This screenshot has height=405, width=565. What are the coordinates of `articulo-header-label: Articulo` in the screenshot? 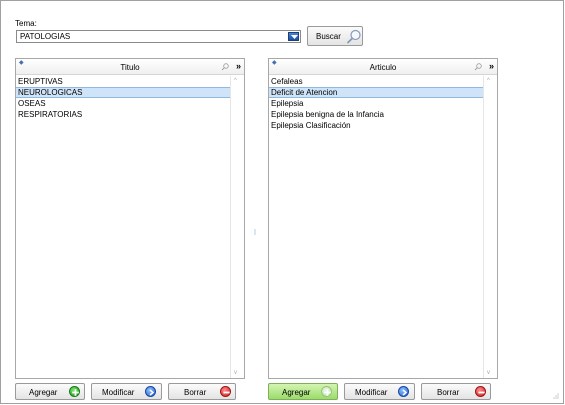 It's located at (383, 67).